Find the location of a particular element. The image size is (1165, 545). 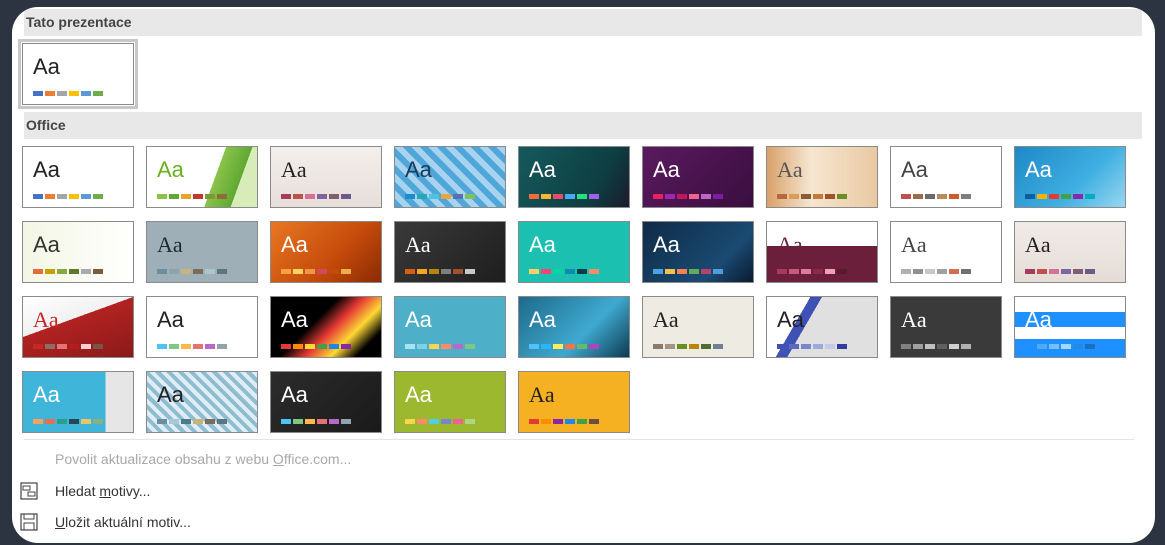

theme-current: Aa is located at coordinates (78, 74).